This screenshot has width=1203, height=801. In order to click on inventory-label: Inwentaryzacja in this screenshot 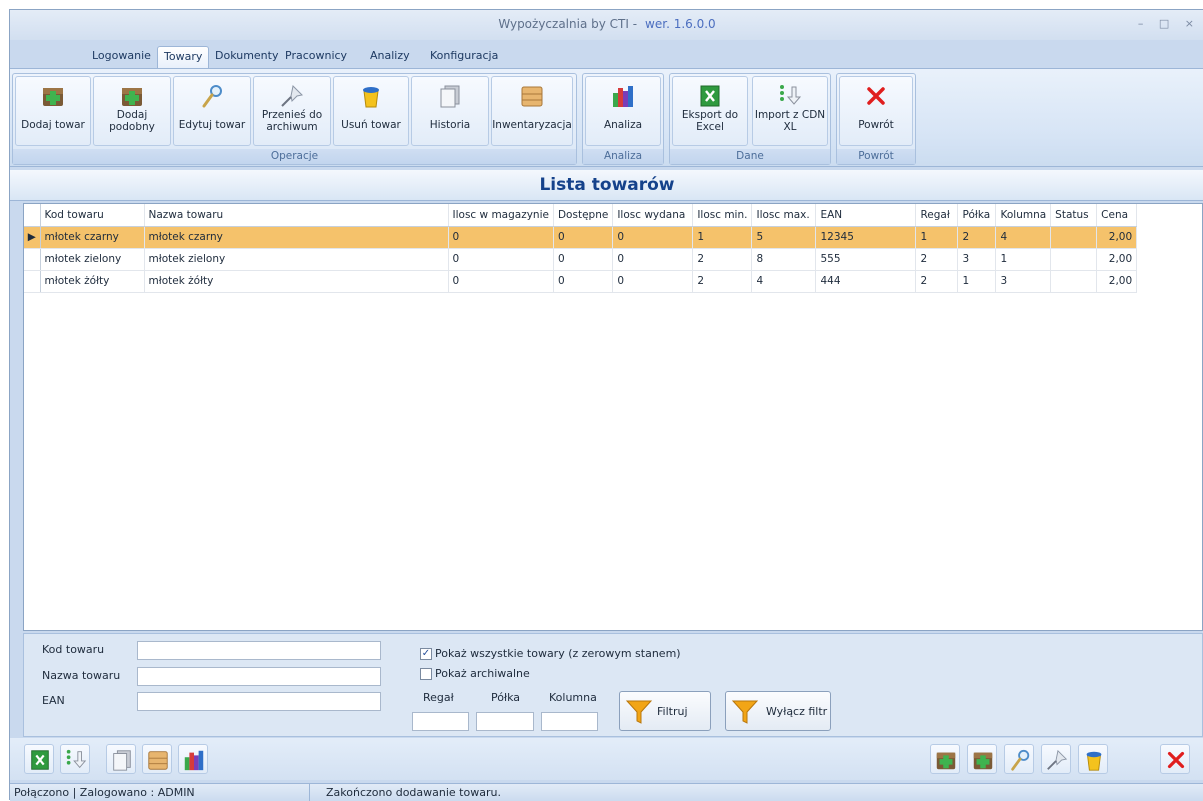, I will do `click(532, 125)`.